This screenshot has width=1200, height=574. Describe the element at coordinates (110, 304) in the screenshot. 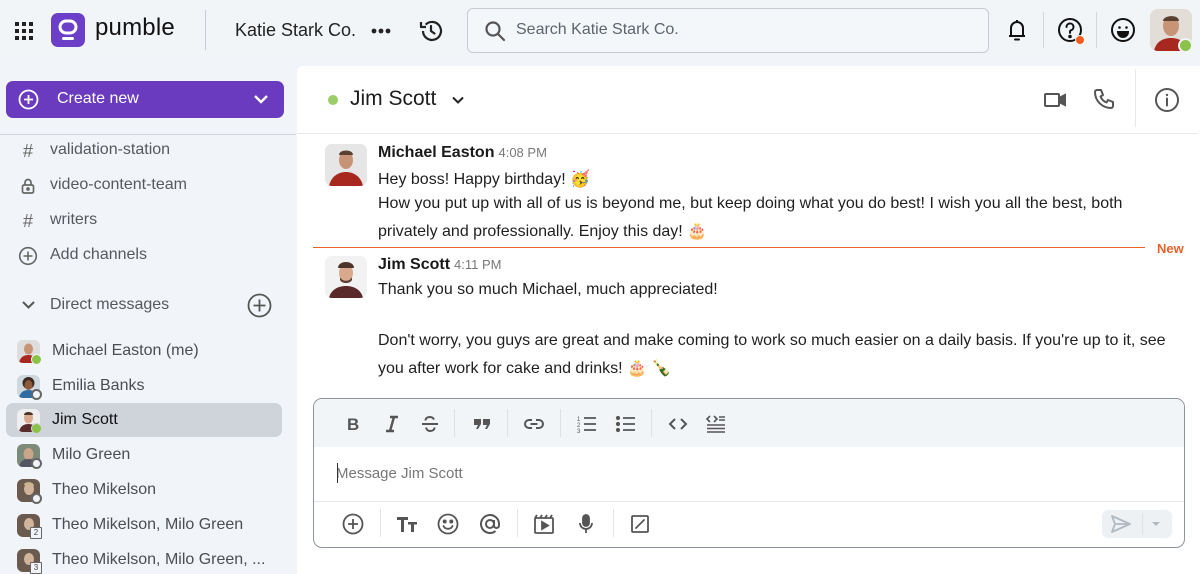

I see `direct-messages-label: Direct messages` at that location.